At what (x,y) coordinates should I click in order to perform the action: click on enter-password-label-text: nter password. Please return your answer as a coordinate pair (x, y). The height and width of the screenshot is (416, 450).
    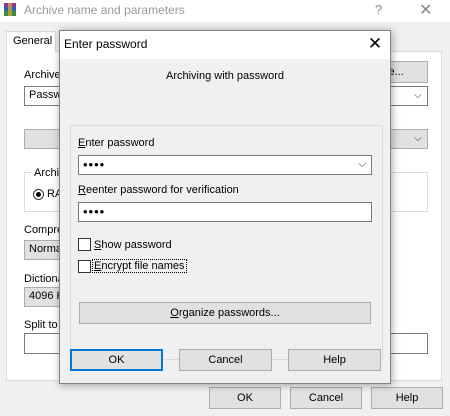
    Looking at the image, I should click on (120, 143).